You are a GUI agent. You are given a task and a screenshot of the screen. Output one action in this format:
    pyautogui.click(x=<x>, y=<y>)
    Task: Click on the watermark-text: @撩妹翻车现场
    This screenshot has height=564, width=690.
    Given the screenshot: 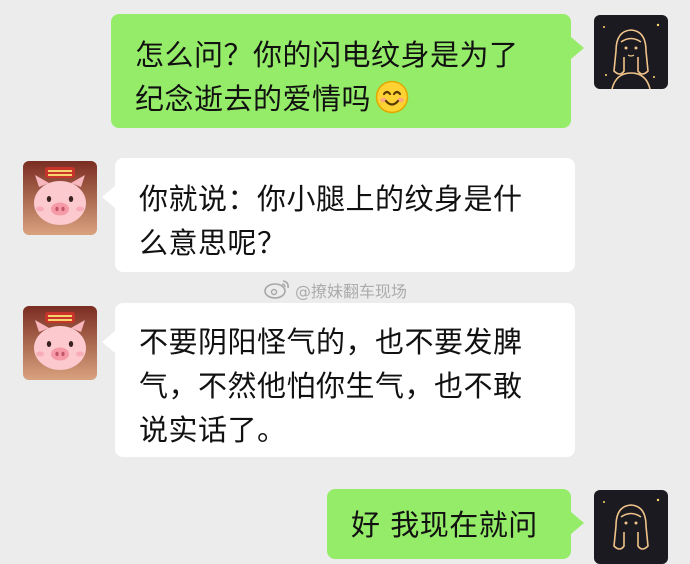 What is the action you would take?
    pyautogui.click(x=351, y=291)
    